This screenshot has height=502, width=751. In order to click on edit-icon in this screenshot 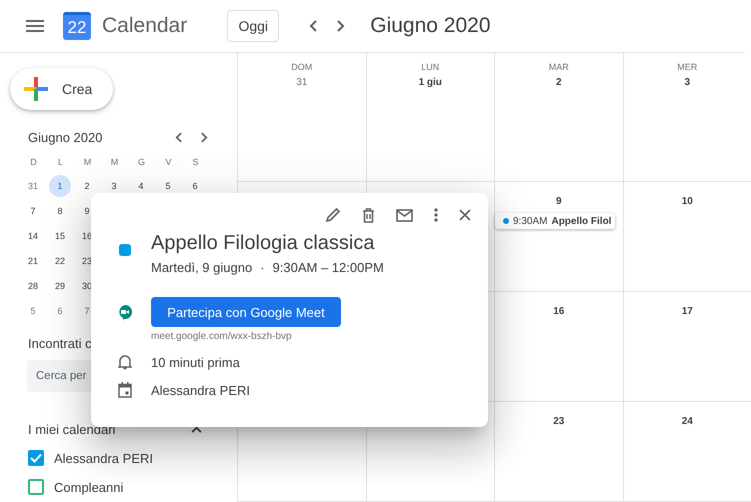, I will do `click(333, 215)`.